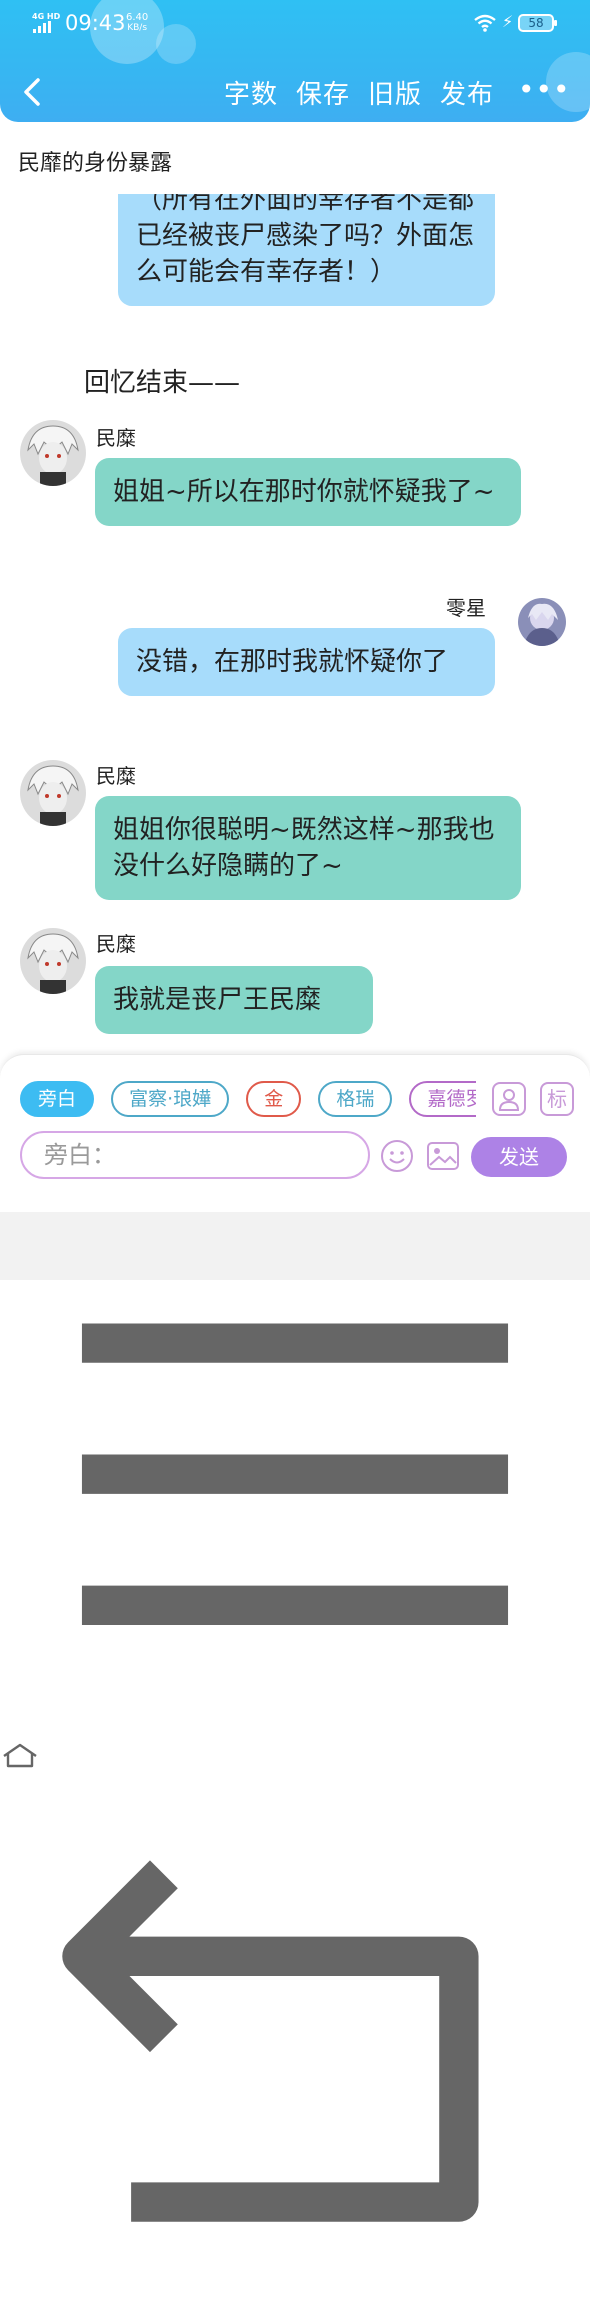 The width and height of the screenshot is (590, 2305). Describe the element at coordinates (443, 1156) in the screenshot. I see `image-icon` at that location.